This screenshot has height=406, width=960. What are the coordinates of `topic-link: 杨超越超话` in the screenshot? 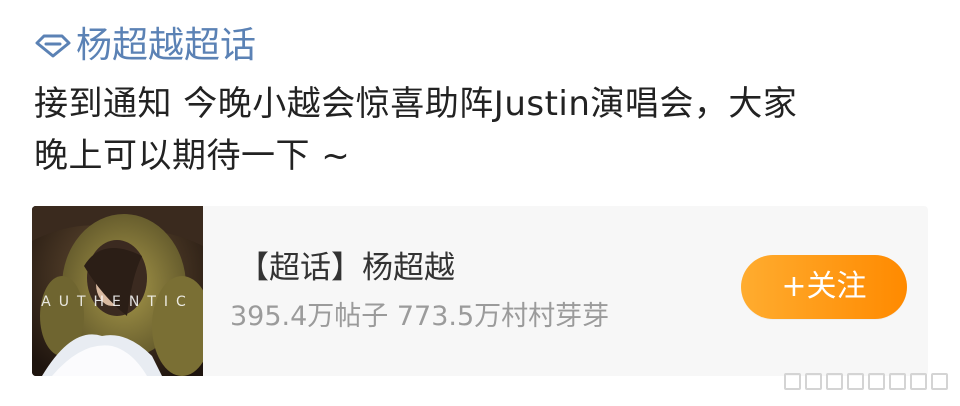 It's located at (145, 46).